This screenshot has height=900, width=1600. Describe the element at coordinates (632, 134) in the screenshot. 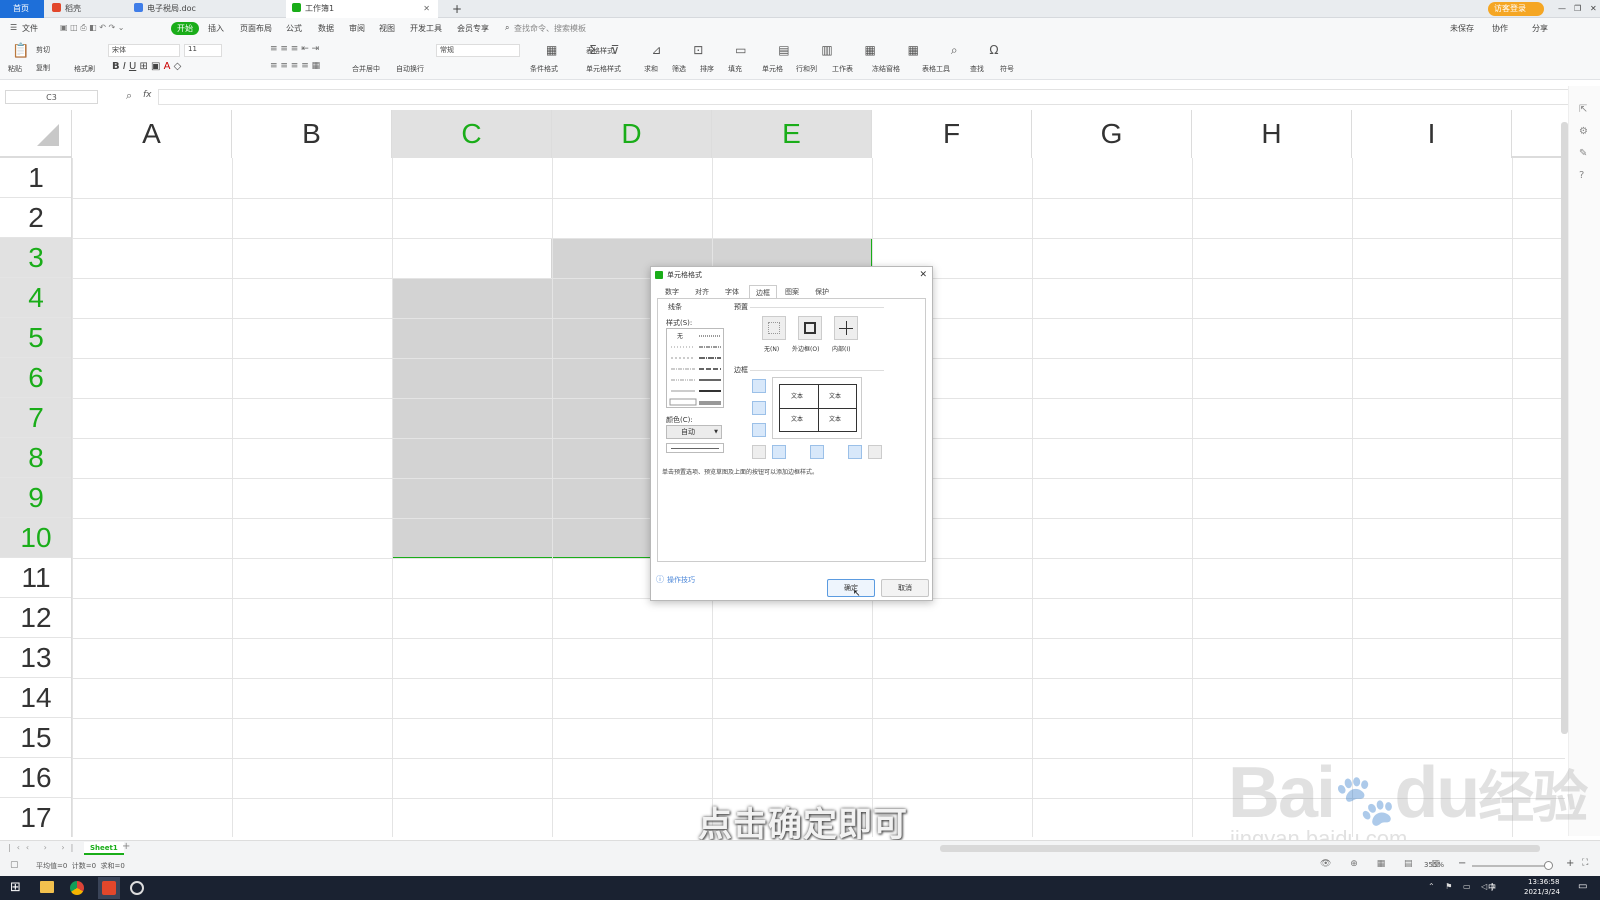

I see `column-header-d: D` at that location.